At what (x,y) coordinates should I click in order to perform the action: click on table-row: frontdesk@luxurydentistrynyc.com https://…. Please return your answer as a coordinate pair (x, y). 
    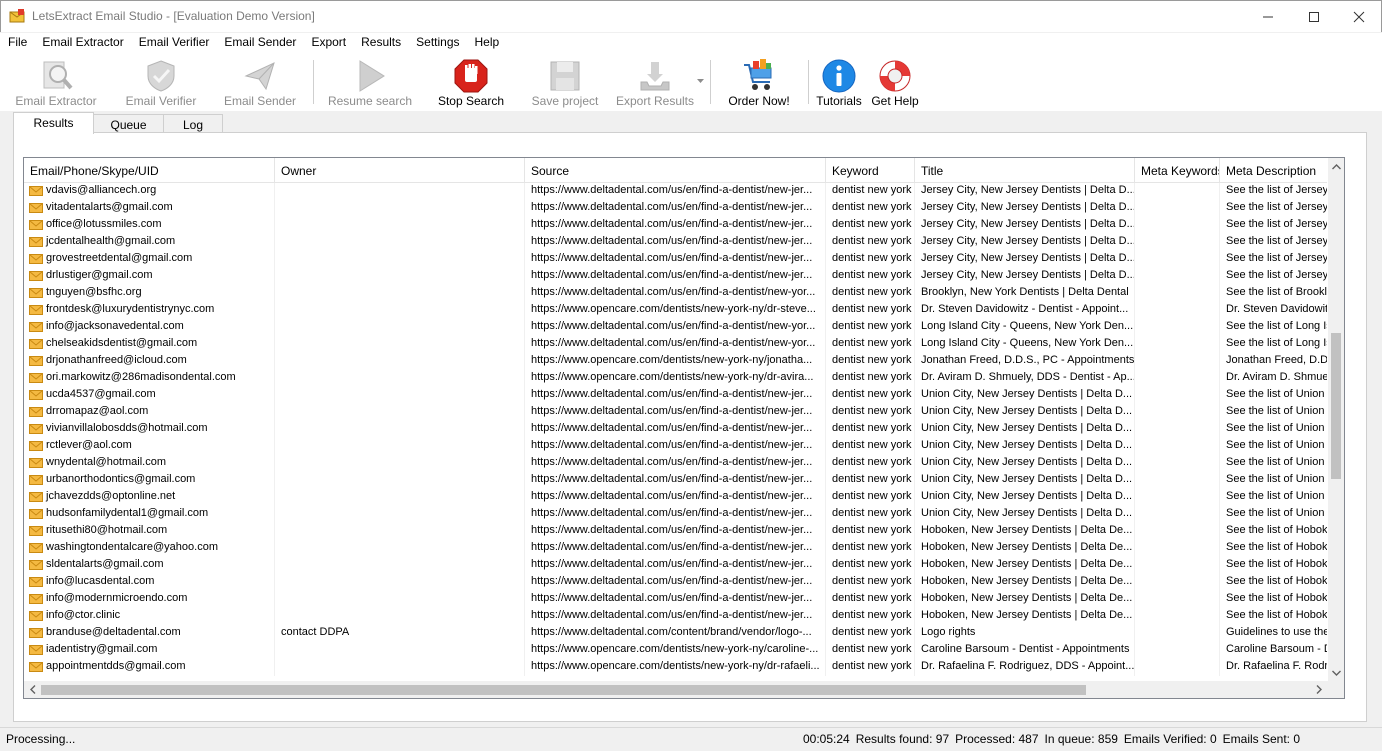
    Looking at the image, I should click on (675, 310).